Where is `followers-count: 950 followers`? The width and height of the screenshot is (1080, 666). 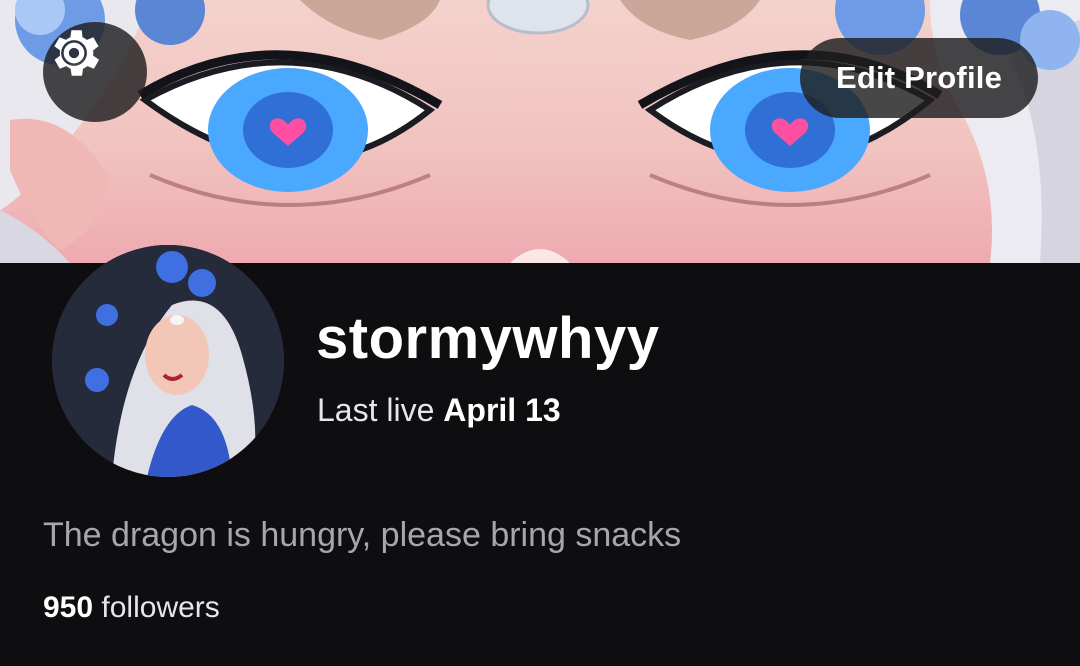
followers-count: 950 followers is located at coordinates (131, 608).